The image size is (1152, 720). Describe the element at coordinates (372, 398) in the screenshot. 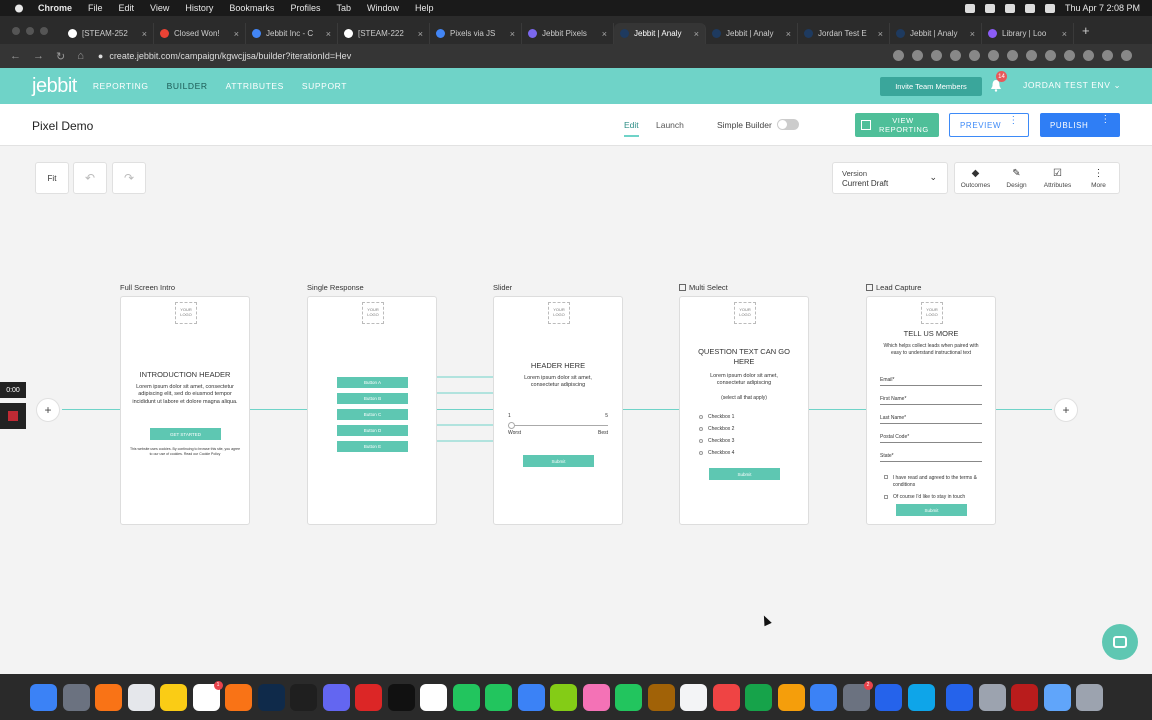

I see `answer-button-b: Button B` at that location.